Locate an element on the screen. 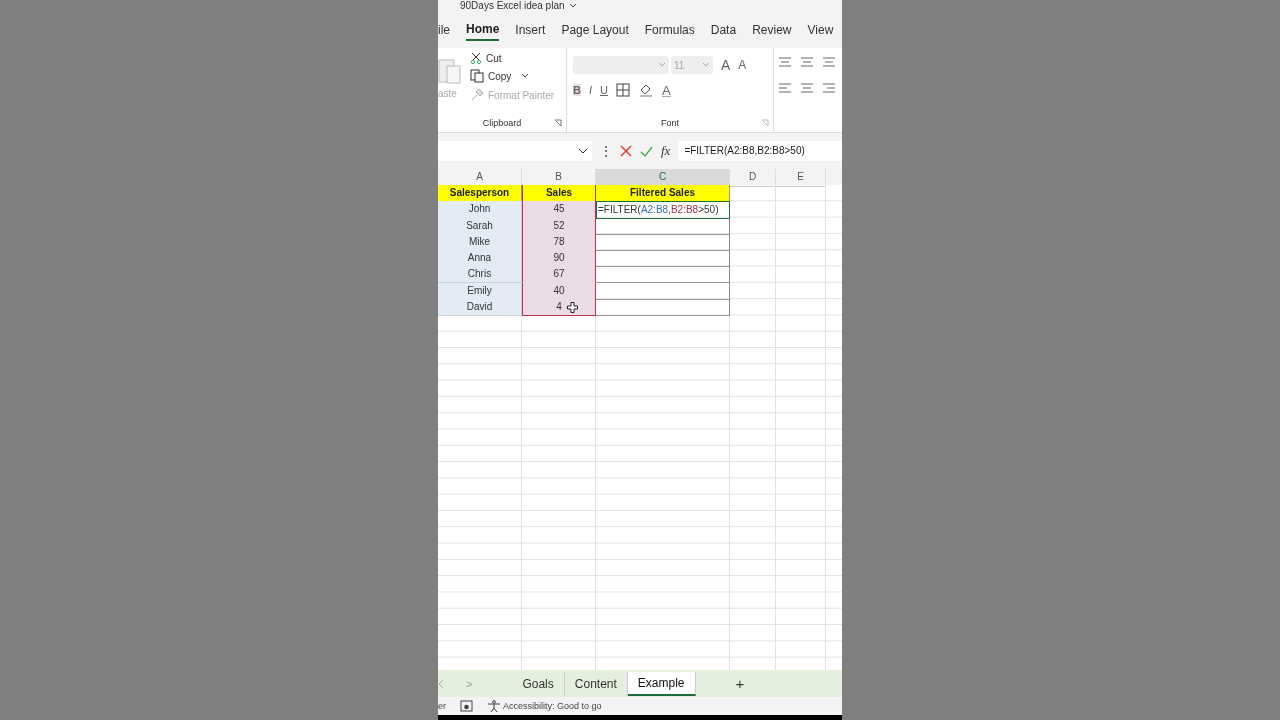  insert-function-button: fx is located at coordinates (666, 151).